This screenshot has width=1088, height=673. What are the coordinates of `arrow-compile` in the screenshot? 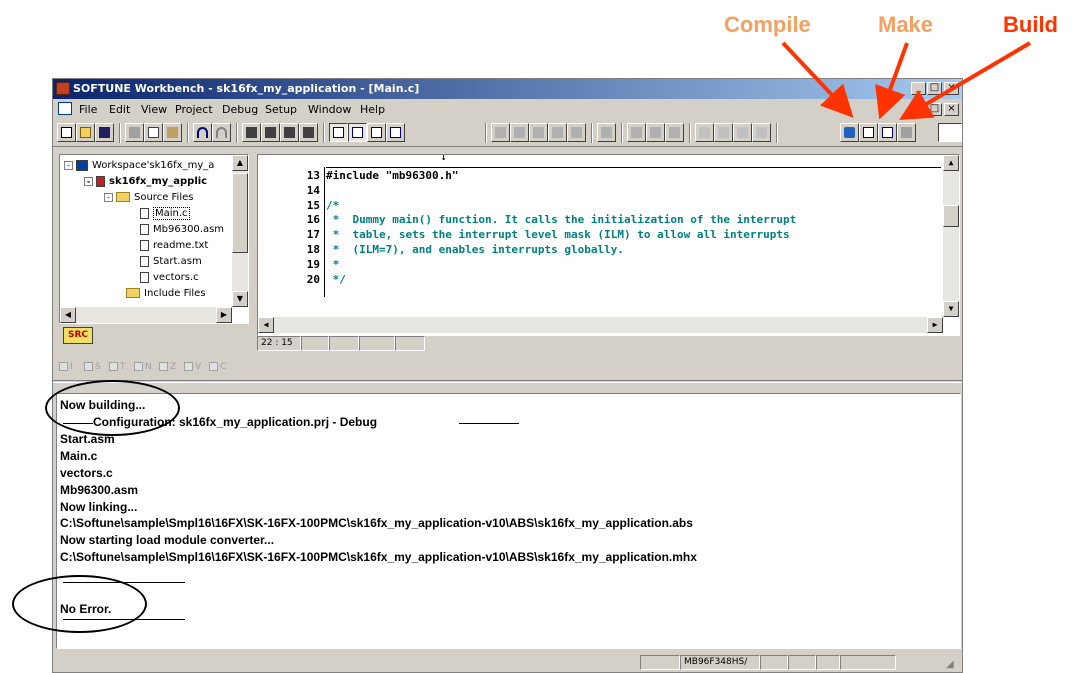 It's located at (817, 79).